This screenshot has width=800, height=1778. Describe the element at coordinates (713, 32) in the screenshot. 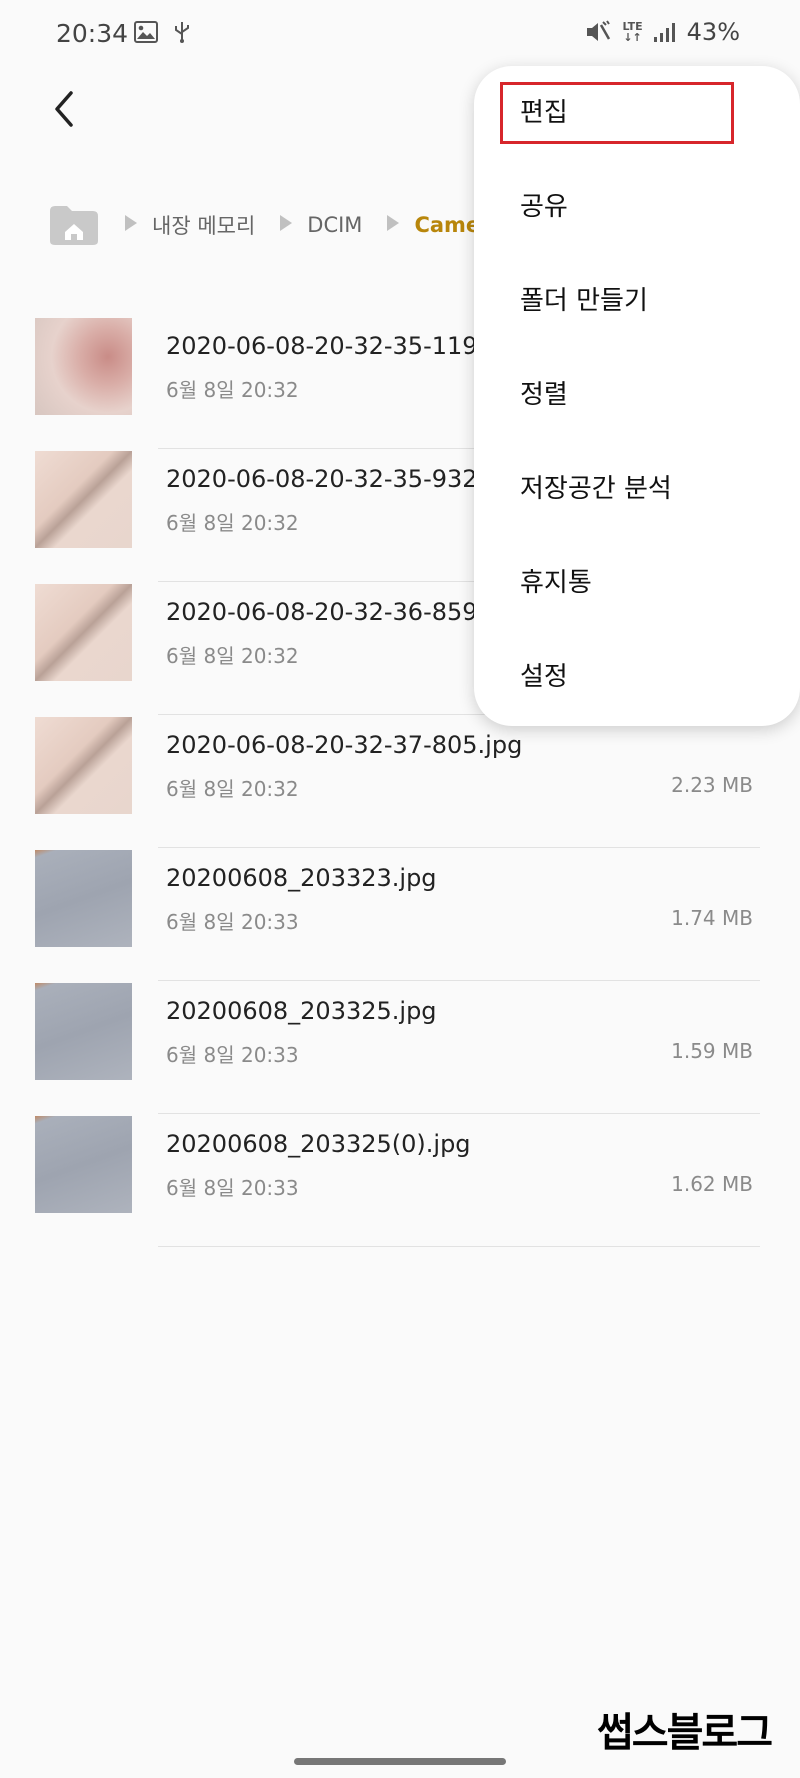

I see `battery-level: 43%` at that location.